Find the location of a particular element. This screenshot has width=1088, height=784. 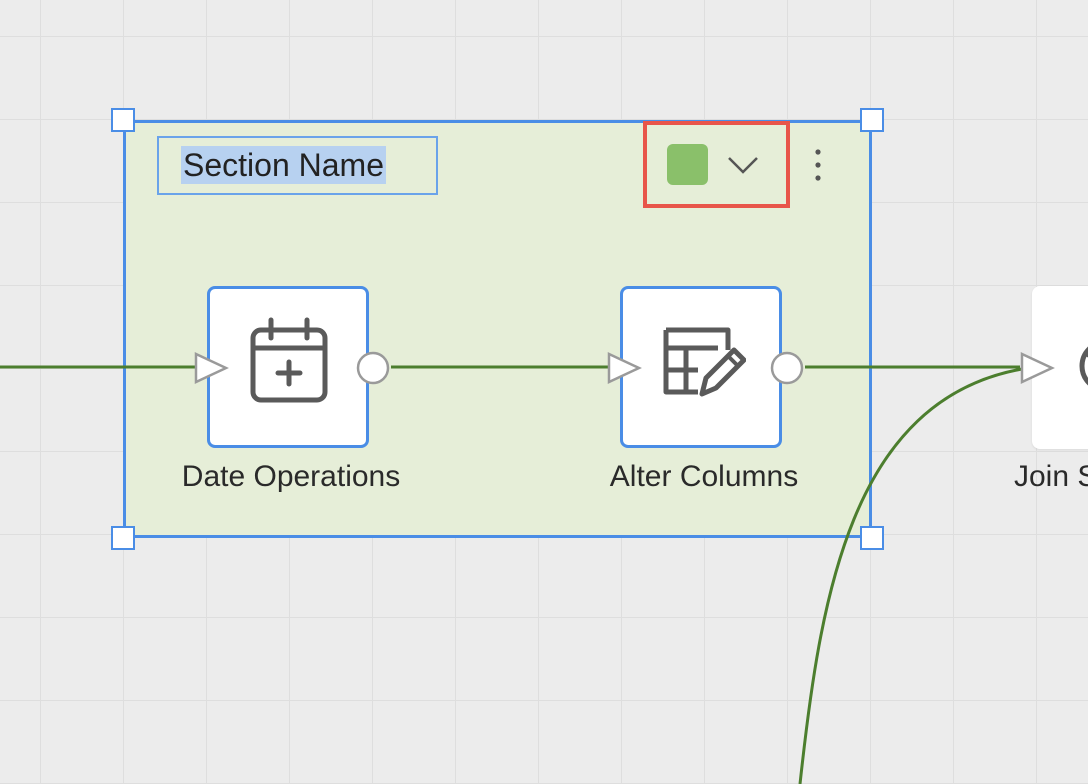

node-label: Join S is located at coordinates (1051, 476).